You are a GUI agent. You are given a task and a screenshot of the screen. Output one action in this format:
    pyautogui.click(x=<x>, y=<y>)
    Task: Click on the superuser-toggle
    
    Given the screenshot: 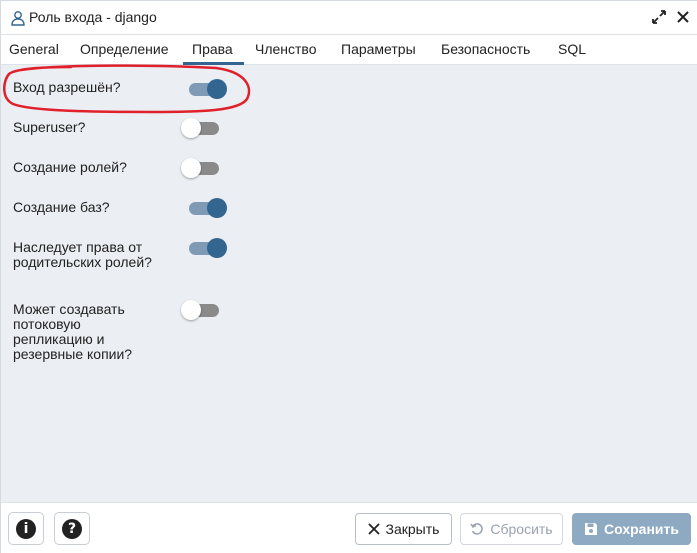 What is the action you would take?
    pyautogui.click(x=201, y=128)
    